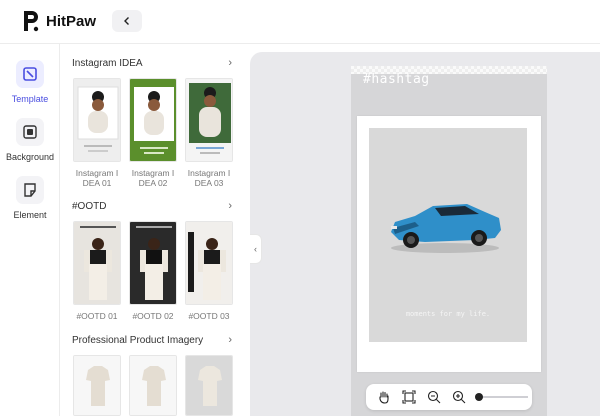 The image size is (600, 416). Describe the element at coordinates (153, 178) in the screenshot. I see `thumb-caption: Instagram I DEA 02` at that location.